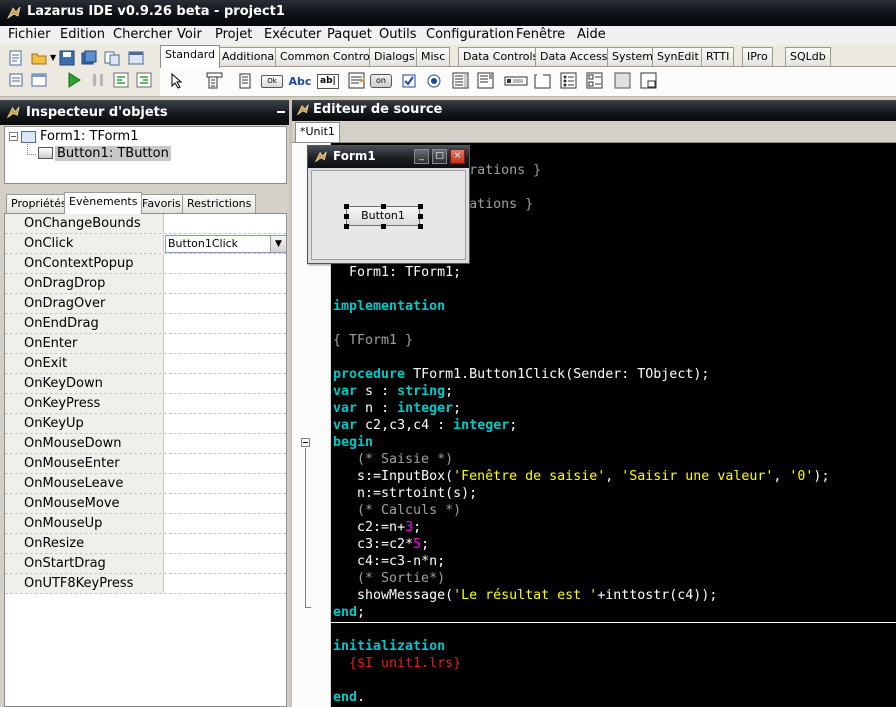 The image size is (896, 707). I want to click on view-units-icon, so click(16, 80).